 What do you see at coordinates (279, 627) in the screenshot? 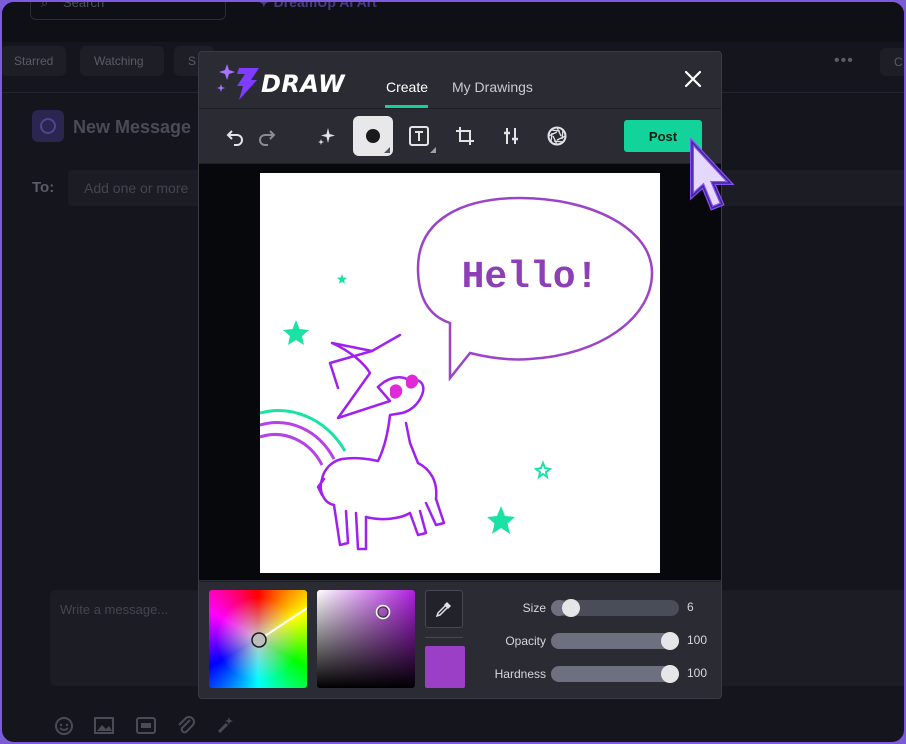
I see `hue-selector` at bounding box center [279, 627].